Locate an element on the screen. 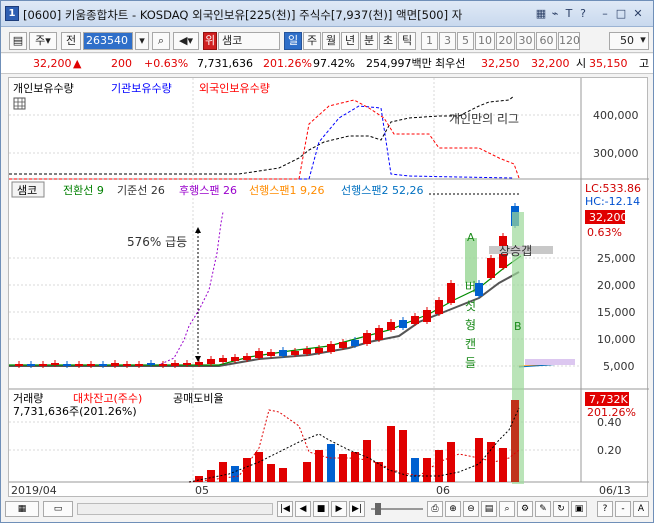 This screenshot has width=654, height=523. legend-leading1: 선행스팬1 9,26 is located at coordinates (286, 190).